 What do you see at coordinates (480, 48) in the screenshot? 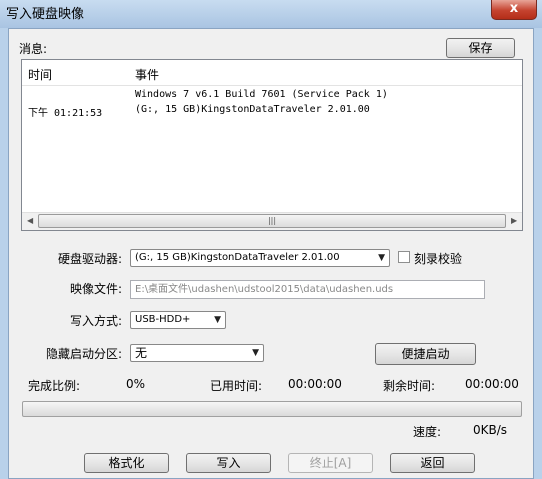
I see `save-button: 保存` at bounding box center [480, 48].